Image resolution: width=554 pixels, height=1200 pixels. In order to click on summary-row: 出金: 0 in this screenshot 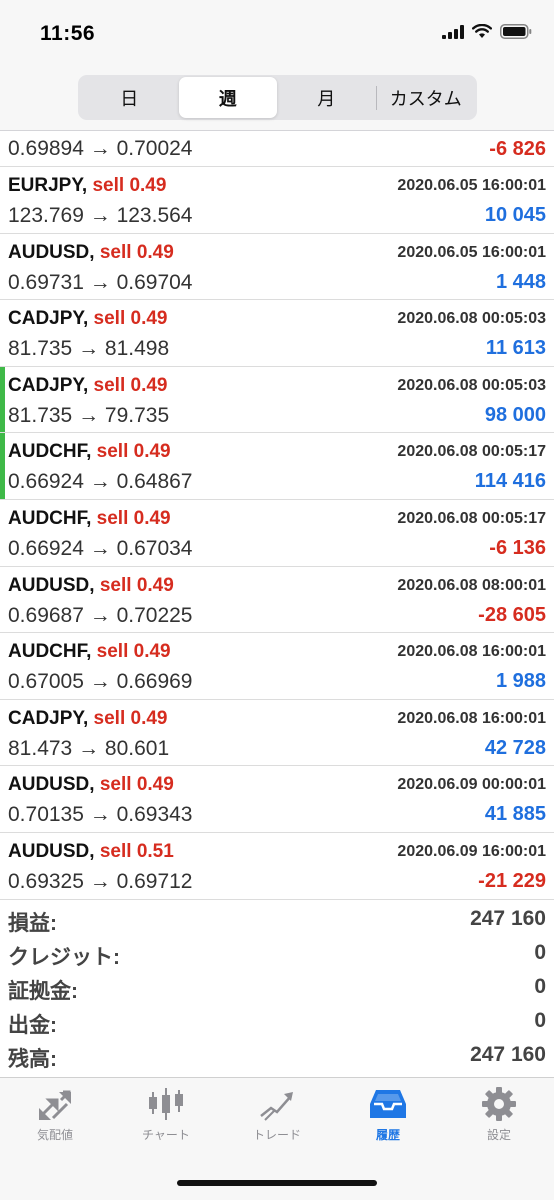, I will do `click(277, 1024)`.